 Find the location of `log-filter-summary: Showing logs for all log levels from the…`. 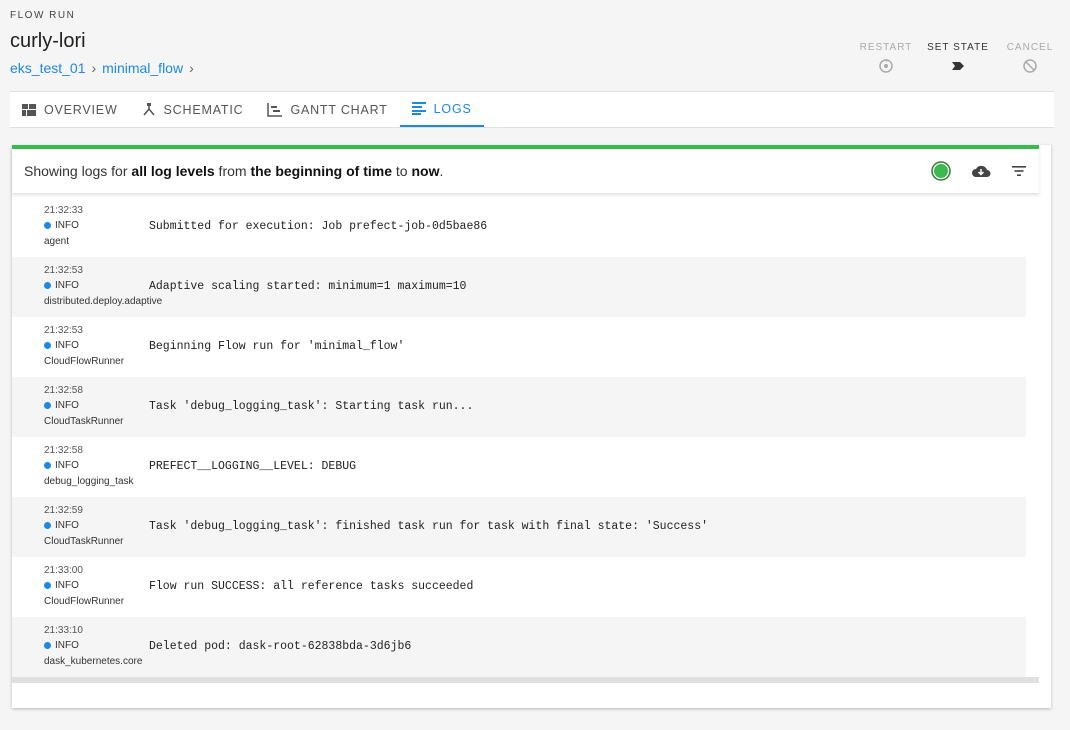

log-filter-summary: Showing logs for all log levels from the… is located at coordinates (525, 171).